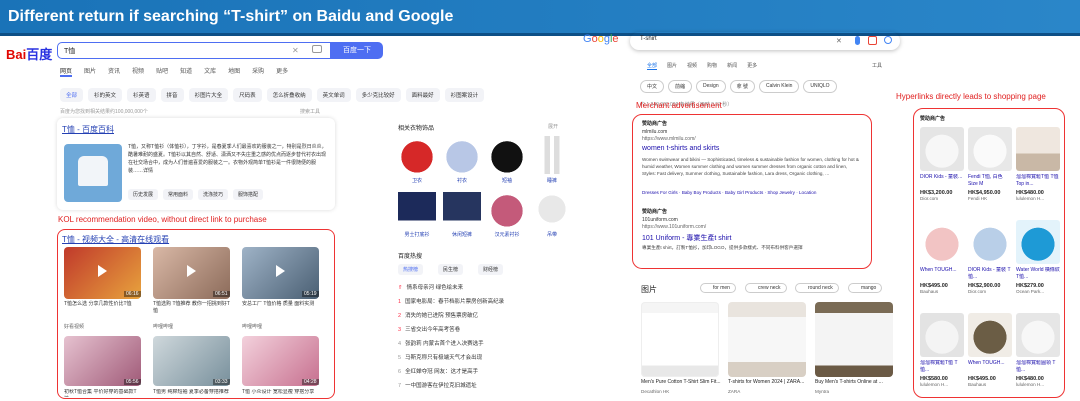 This screenshot has height=401, width=1080. Describe the element at coordinates (857, 40) in the screenshot. I see `mic-icon` at that location.